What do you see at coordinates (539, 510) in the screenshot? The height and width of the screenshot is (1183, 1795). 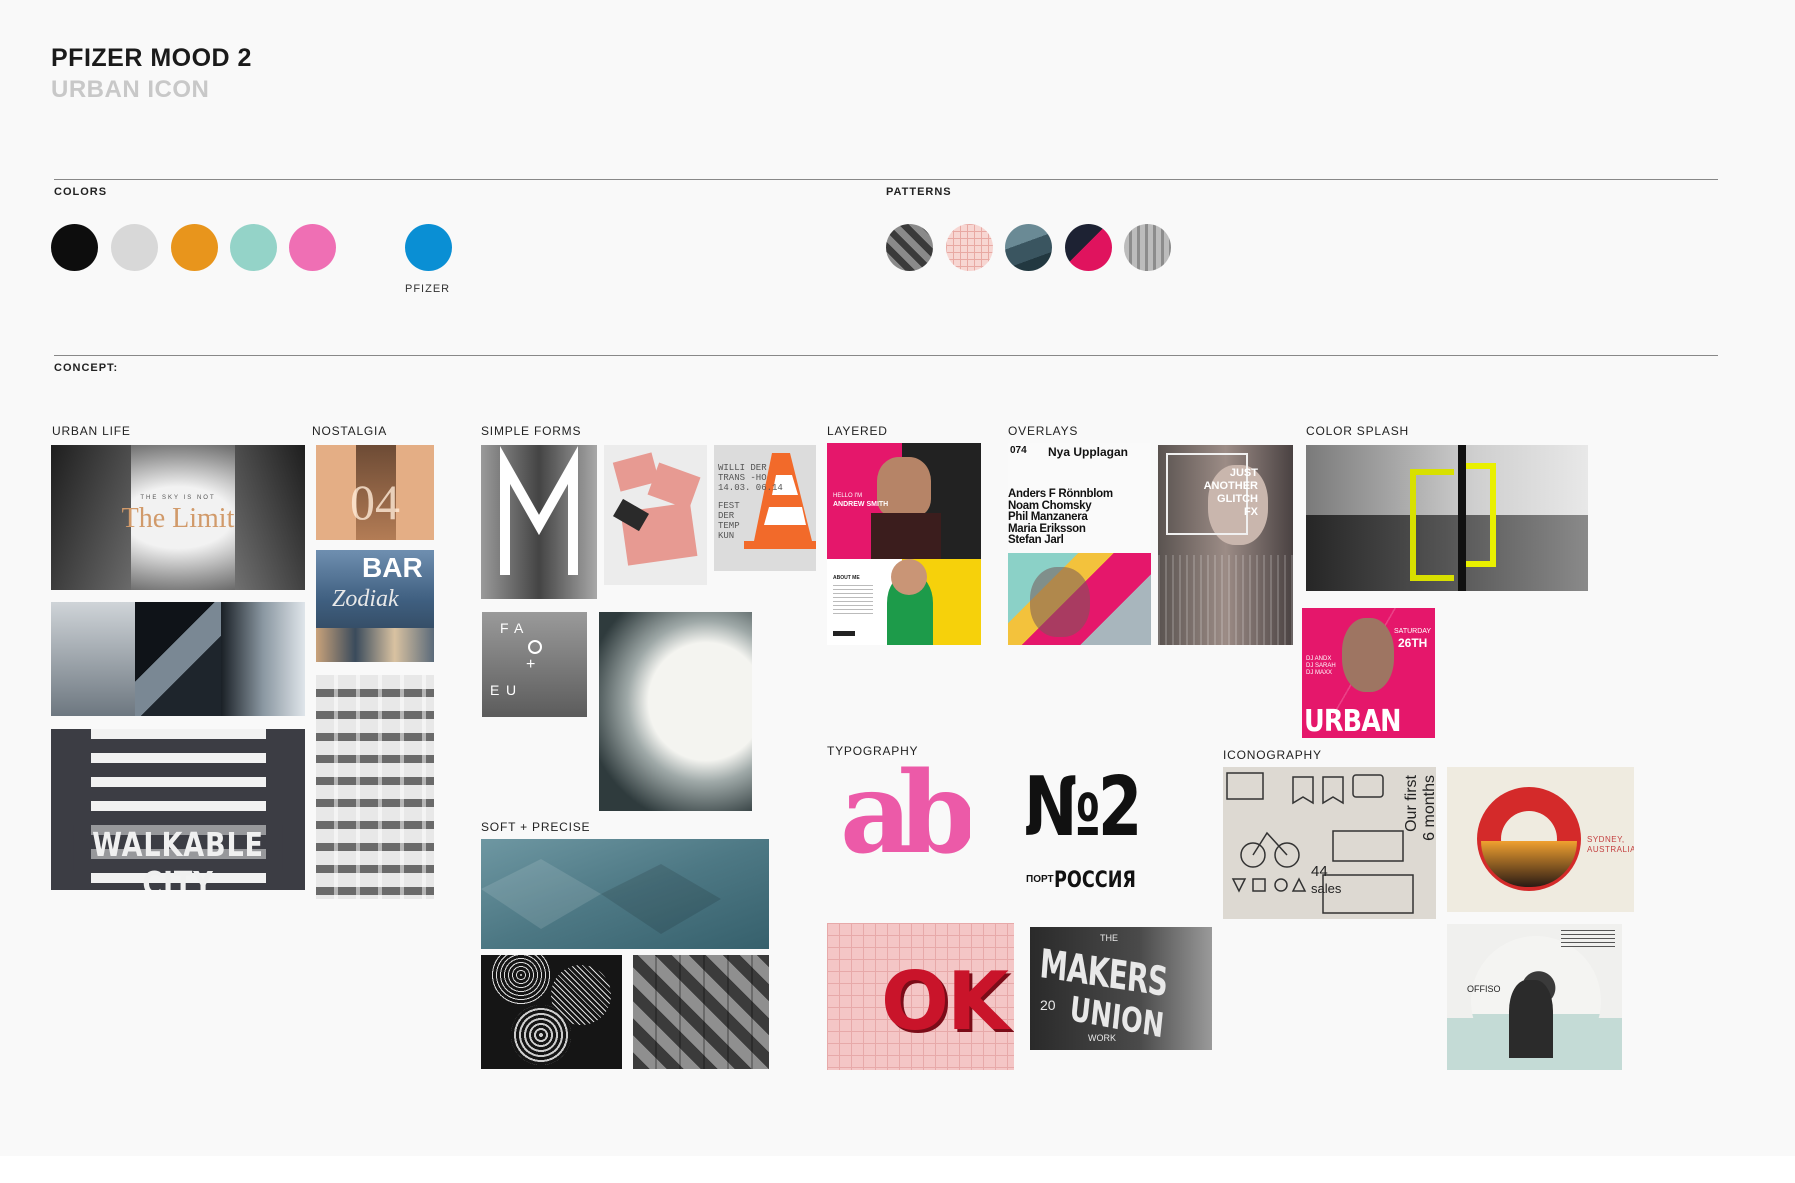 I see `m-letter-shape` at bounding box center [539, 510].